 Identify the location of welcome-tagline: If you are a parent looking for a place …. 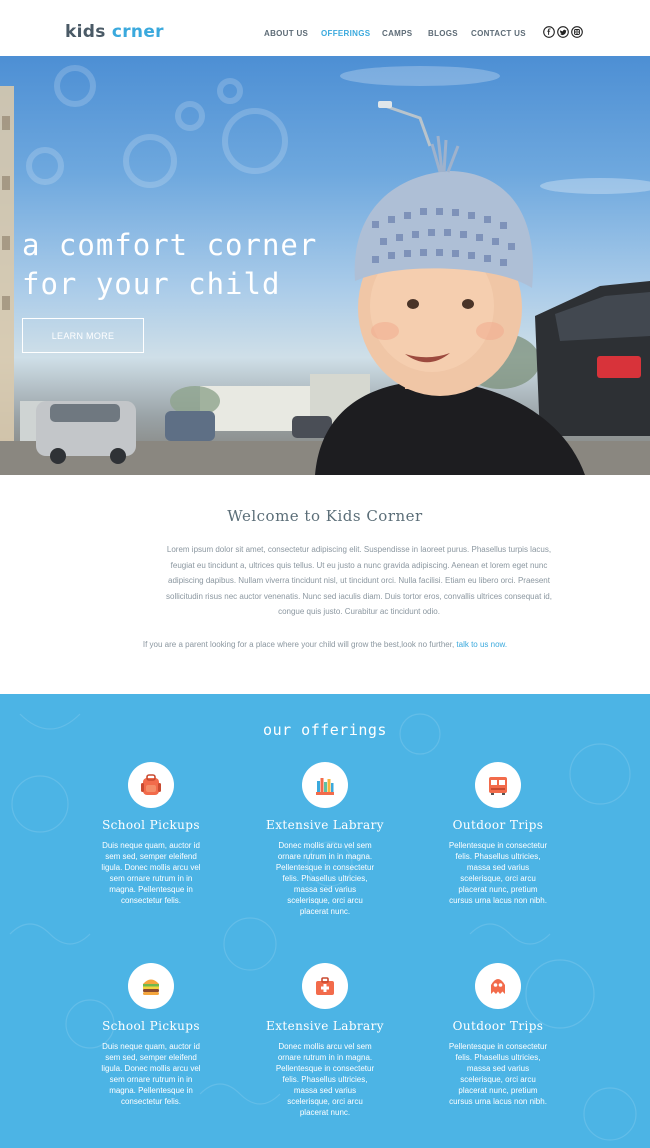
(325, 644).